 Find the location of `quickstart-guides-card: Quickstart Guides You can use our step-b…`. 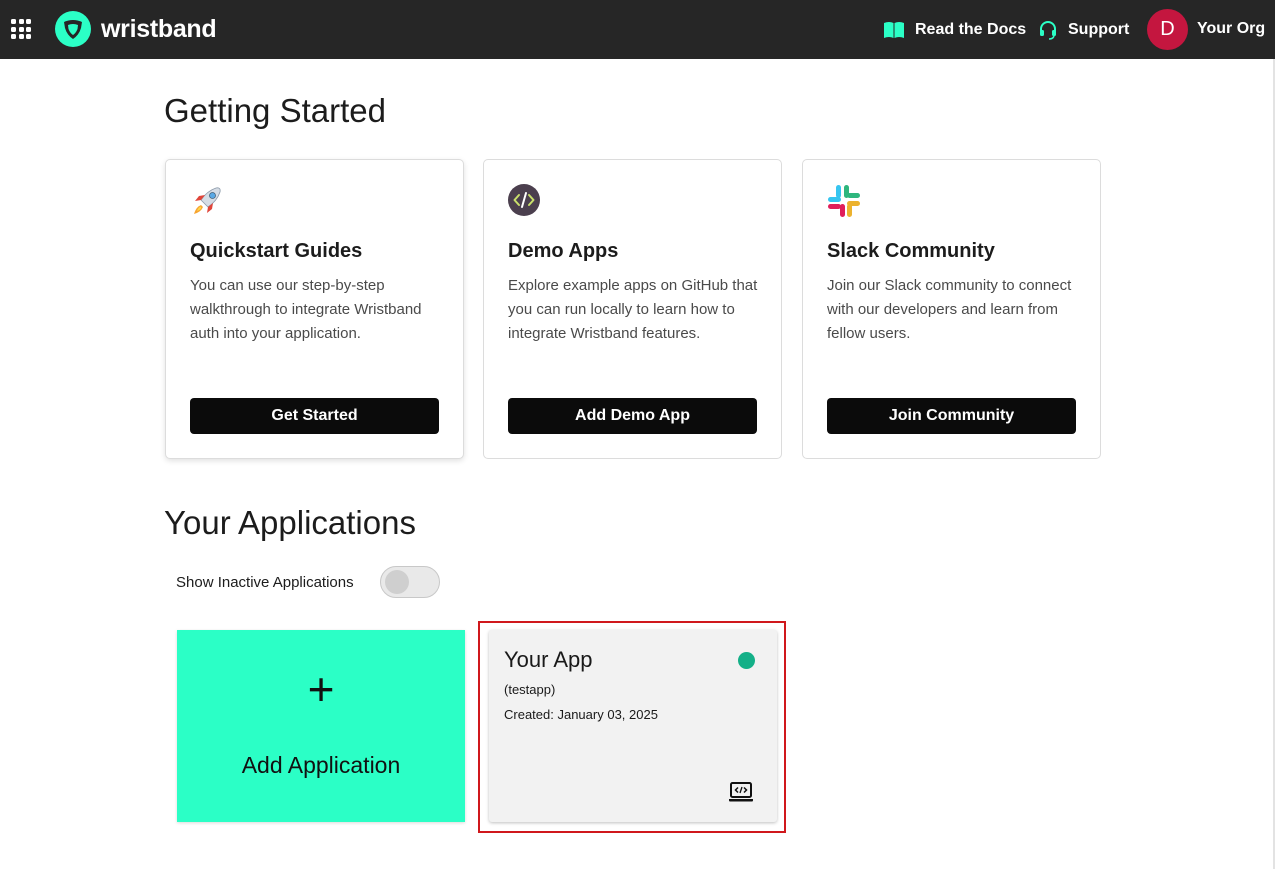

quickstart-guides-card: Quickstart Guides You can use our step-b… is located at coordinates (314, 309).